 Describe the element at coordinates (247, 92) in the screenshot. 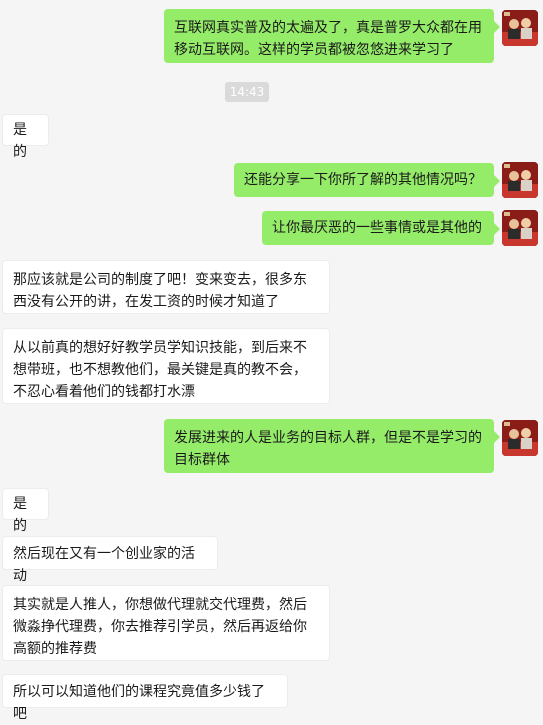

I see `timestamp: 14:43` at that location.